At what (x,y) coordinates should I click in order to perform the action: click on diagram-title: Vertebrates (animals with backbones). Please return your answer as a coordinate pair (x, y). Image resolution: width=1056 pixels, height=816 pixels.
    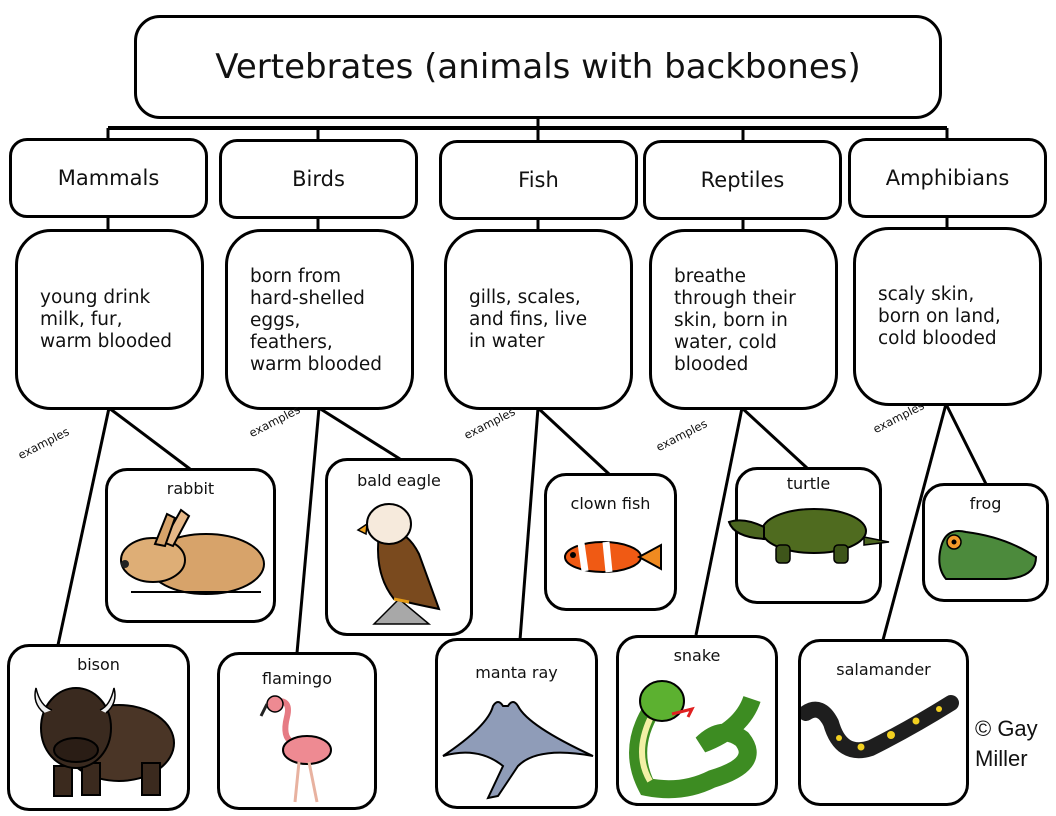
    Looking at the image, I should click on (538, 67).